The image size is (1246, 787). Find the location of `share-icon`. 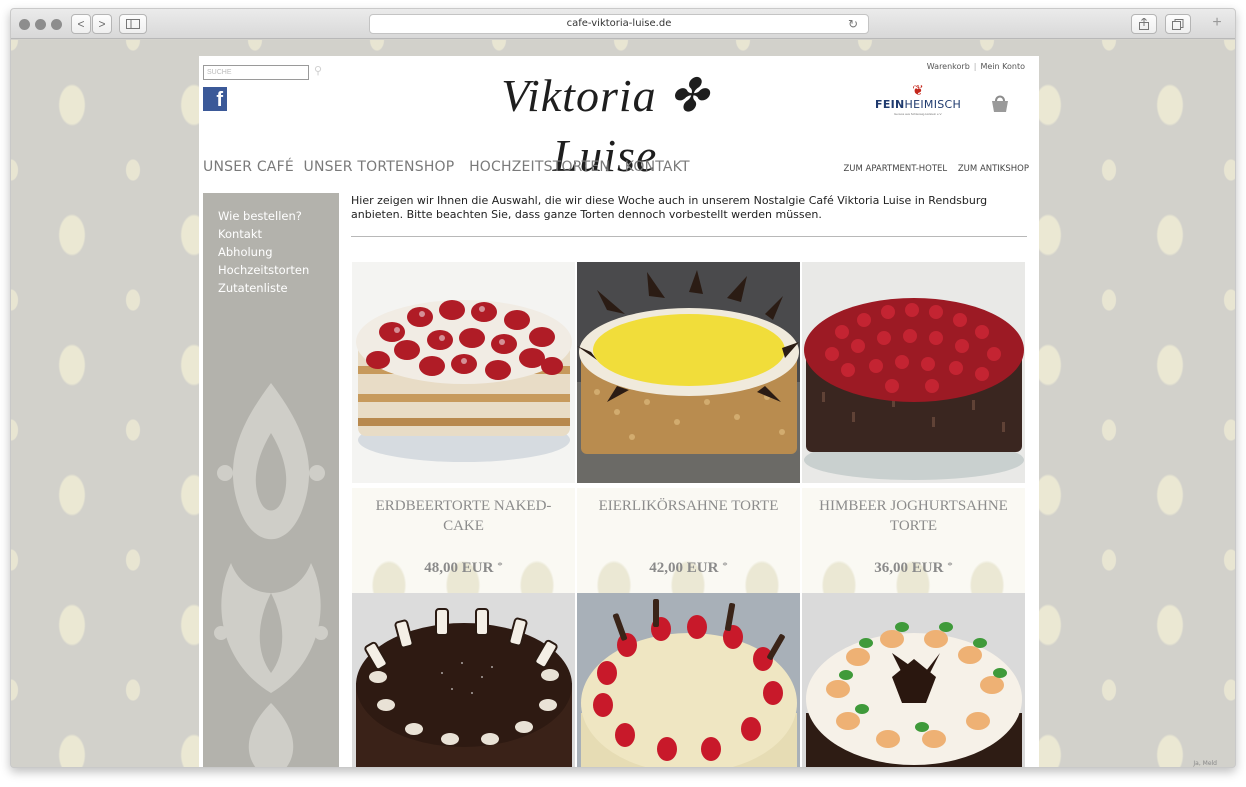

share-icon is located at coordinates (1144, 23).